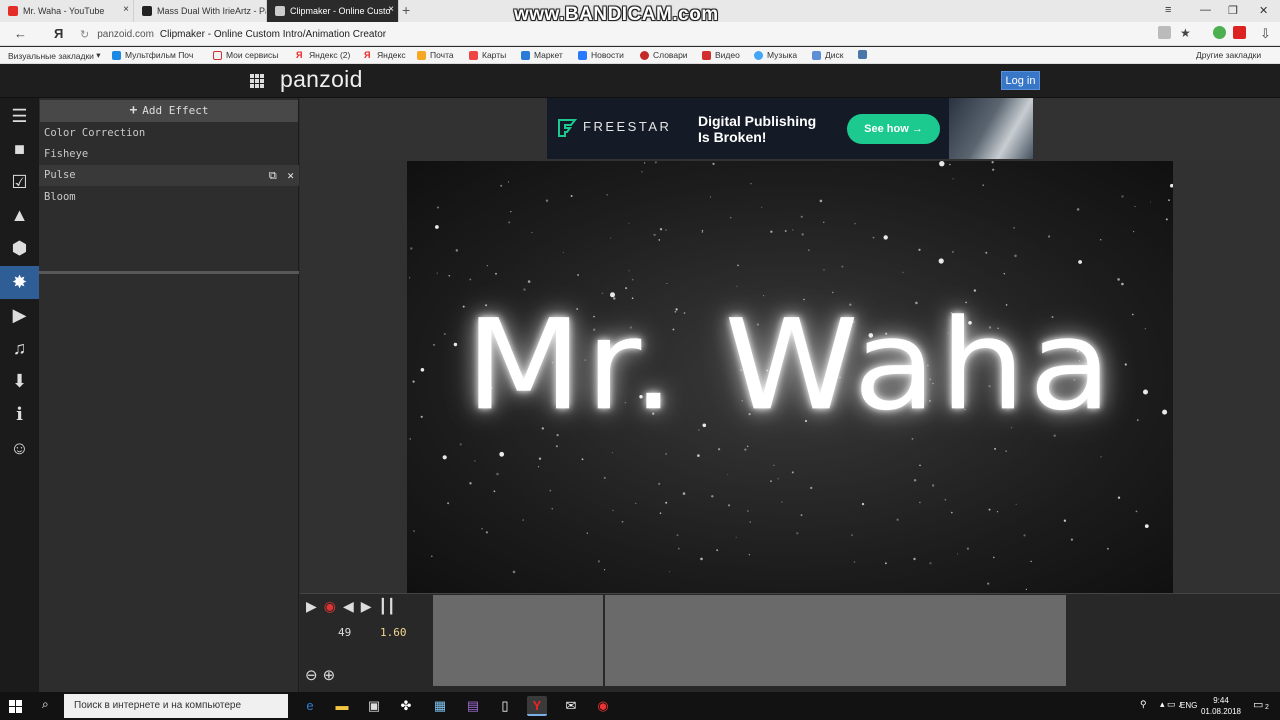  What do you see at coordinates (1221, 706) in the screenshot?
I see `clock: 9:44 01.08.2018` at bounding box center [1221, 706].